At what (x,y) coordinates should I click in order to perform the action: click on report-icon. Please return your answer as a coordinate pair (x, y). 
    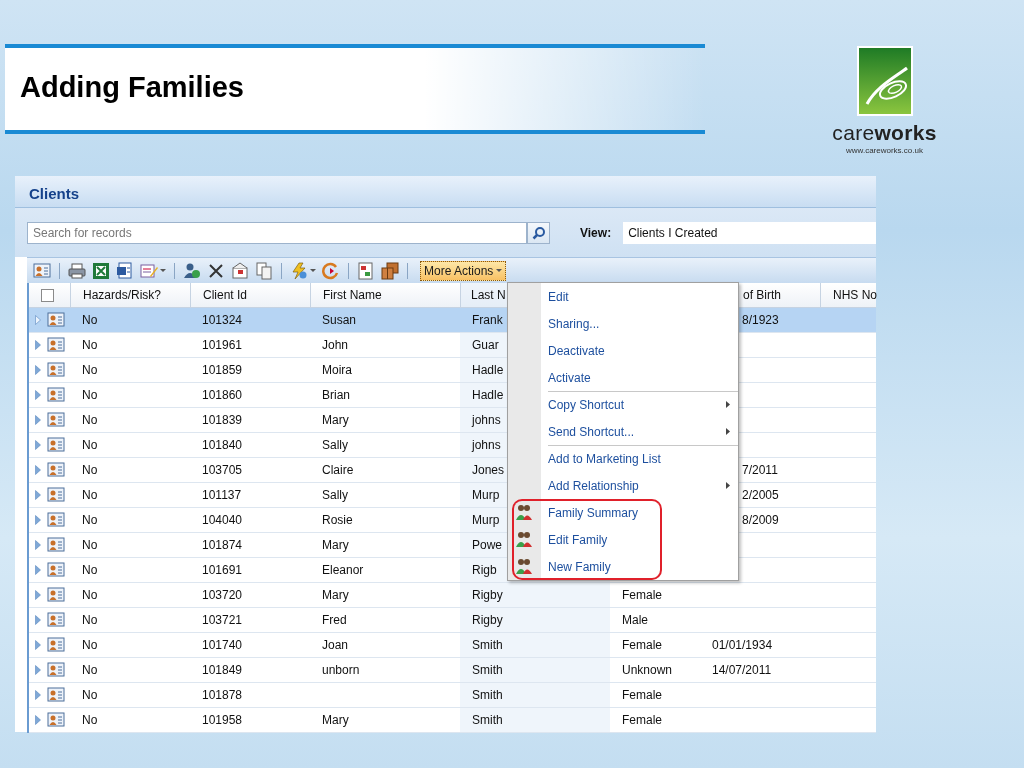
    Looking at the image, I should click on (366, 270).